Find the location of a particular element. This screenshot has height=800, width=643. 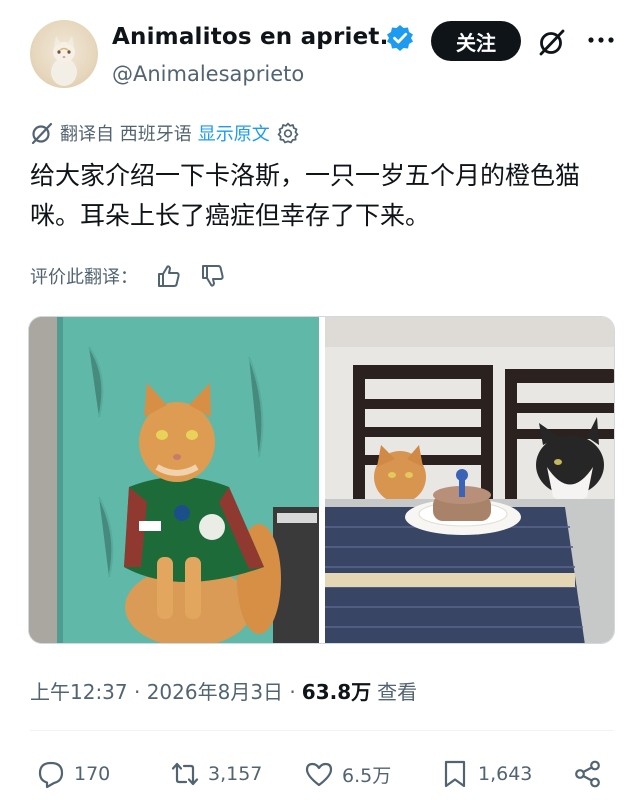

translation-bar: 翻译自 西班牙语 显示原文 is located at coordinates (165, 133).